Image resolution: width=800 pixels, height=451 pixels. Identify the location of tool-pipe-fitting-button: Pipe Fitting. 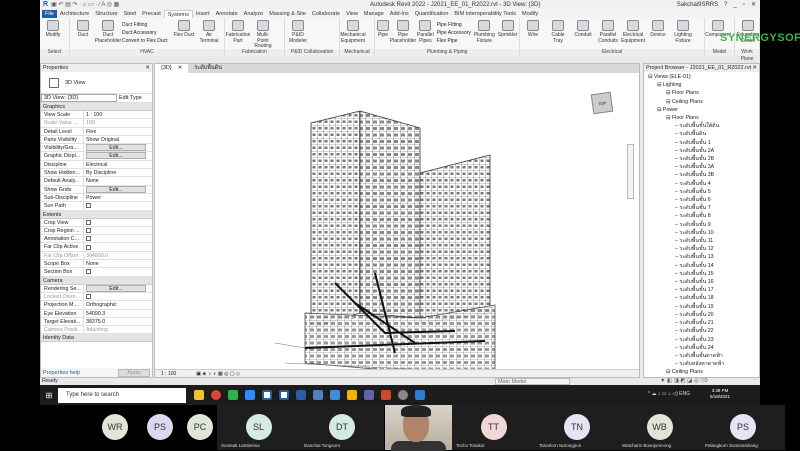
(454, 25).